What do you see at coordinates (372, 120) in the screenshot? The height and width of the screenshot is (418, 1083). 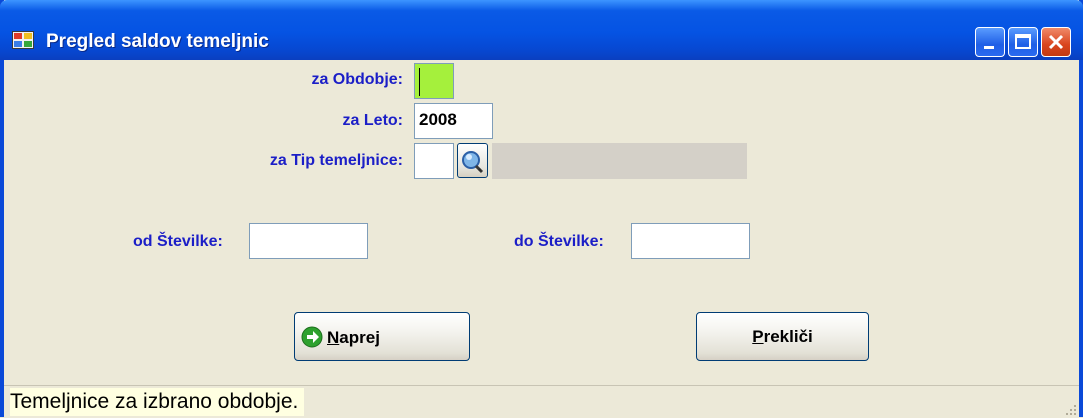 I see `leto-label: za Leto:` at bounding box center [372, 120].